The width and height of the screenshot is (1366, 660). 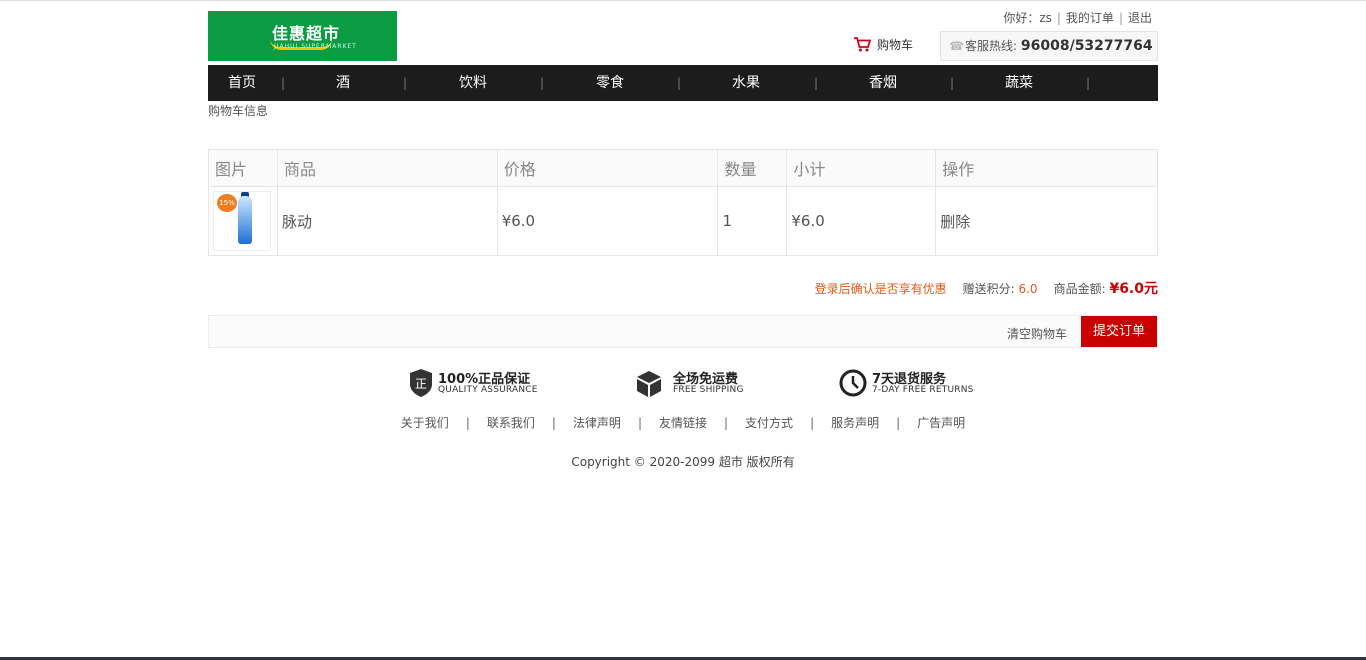 What do you see at coordinates (923, 390) in the screenshot?
I see `feature-subtitle: 7-DAY FREE RETURNS` at bounding box center [923, 390].